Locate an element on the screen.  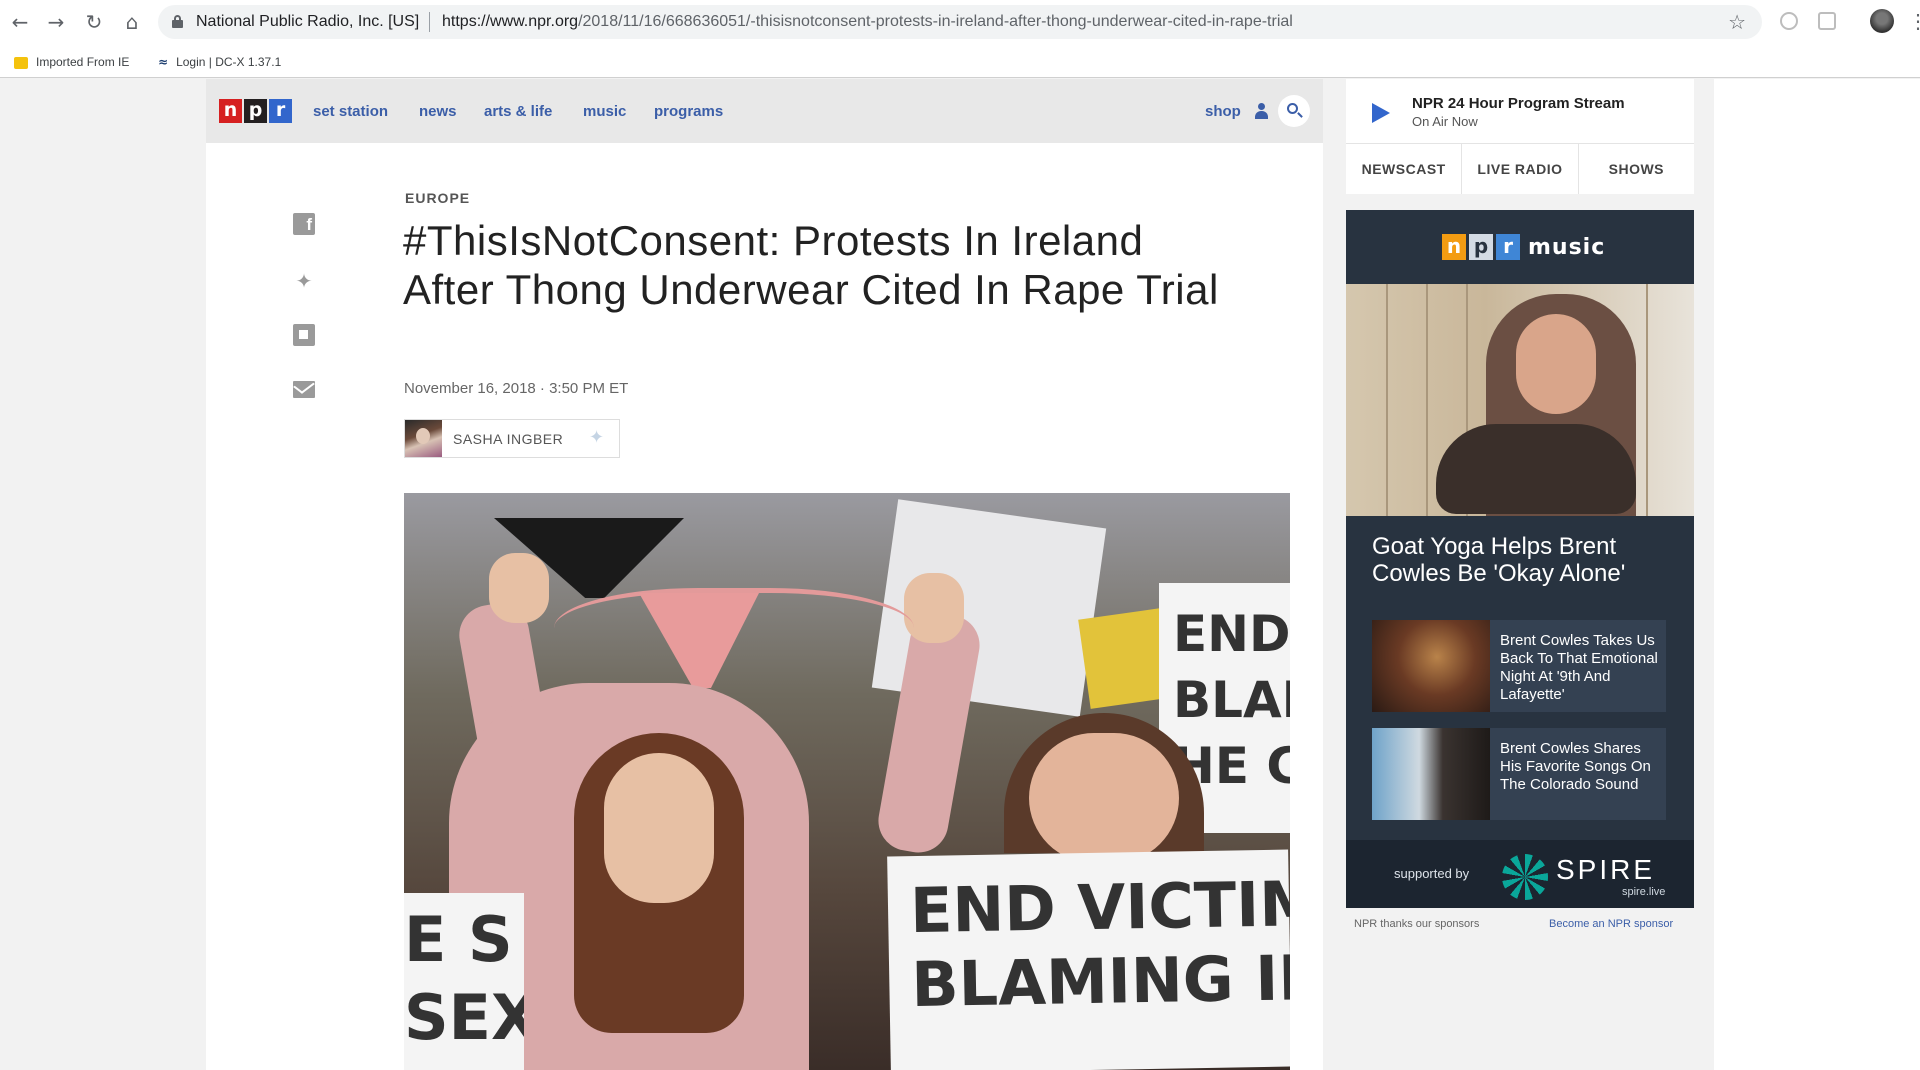
url-host: https://www.npr.org is located at coordinates (510, 21).